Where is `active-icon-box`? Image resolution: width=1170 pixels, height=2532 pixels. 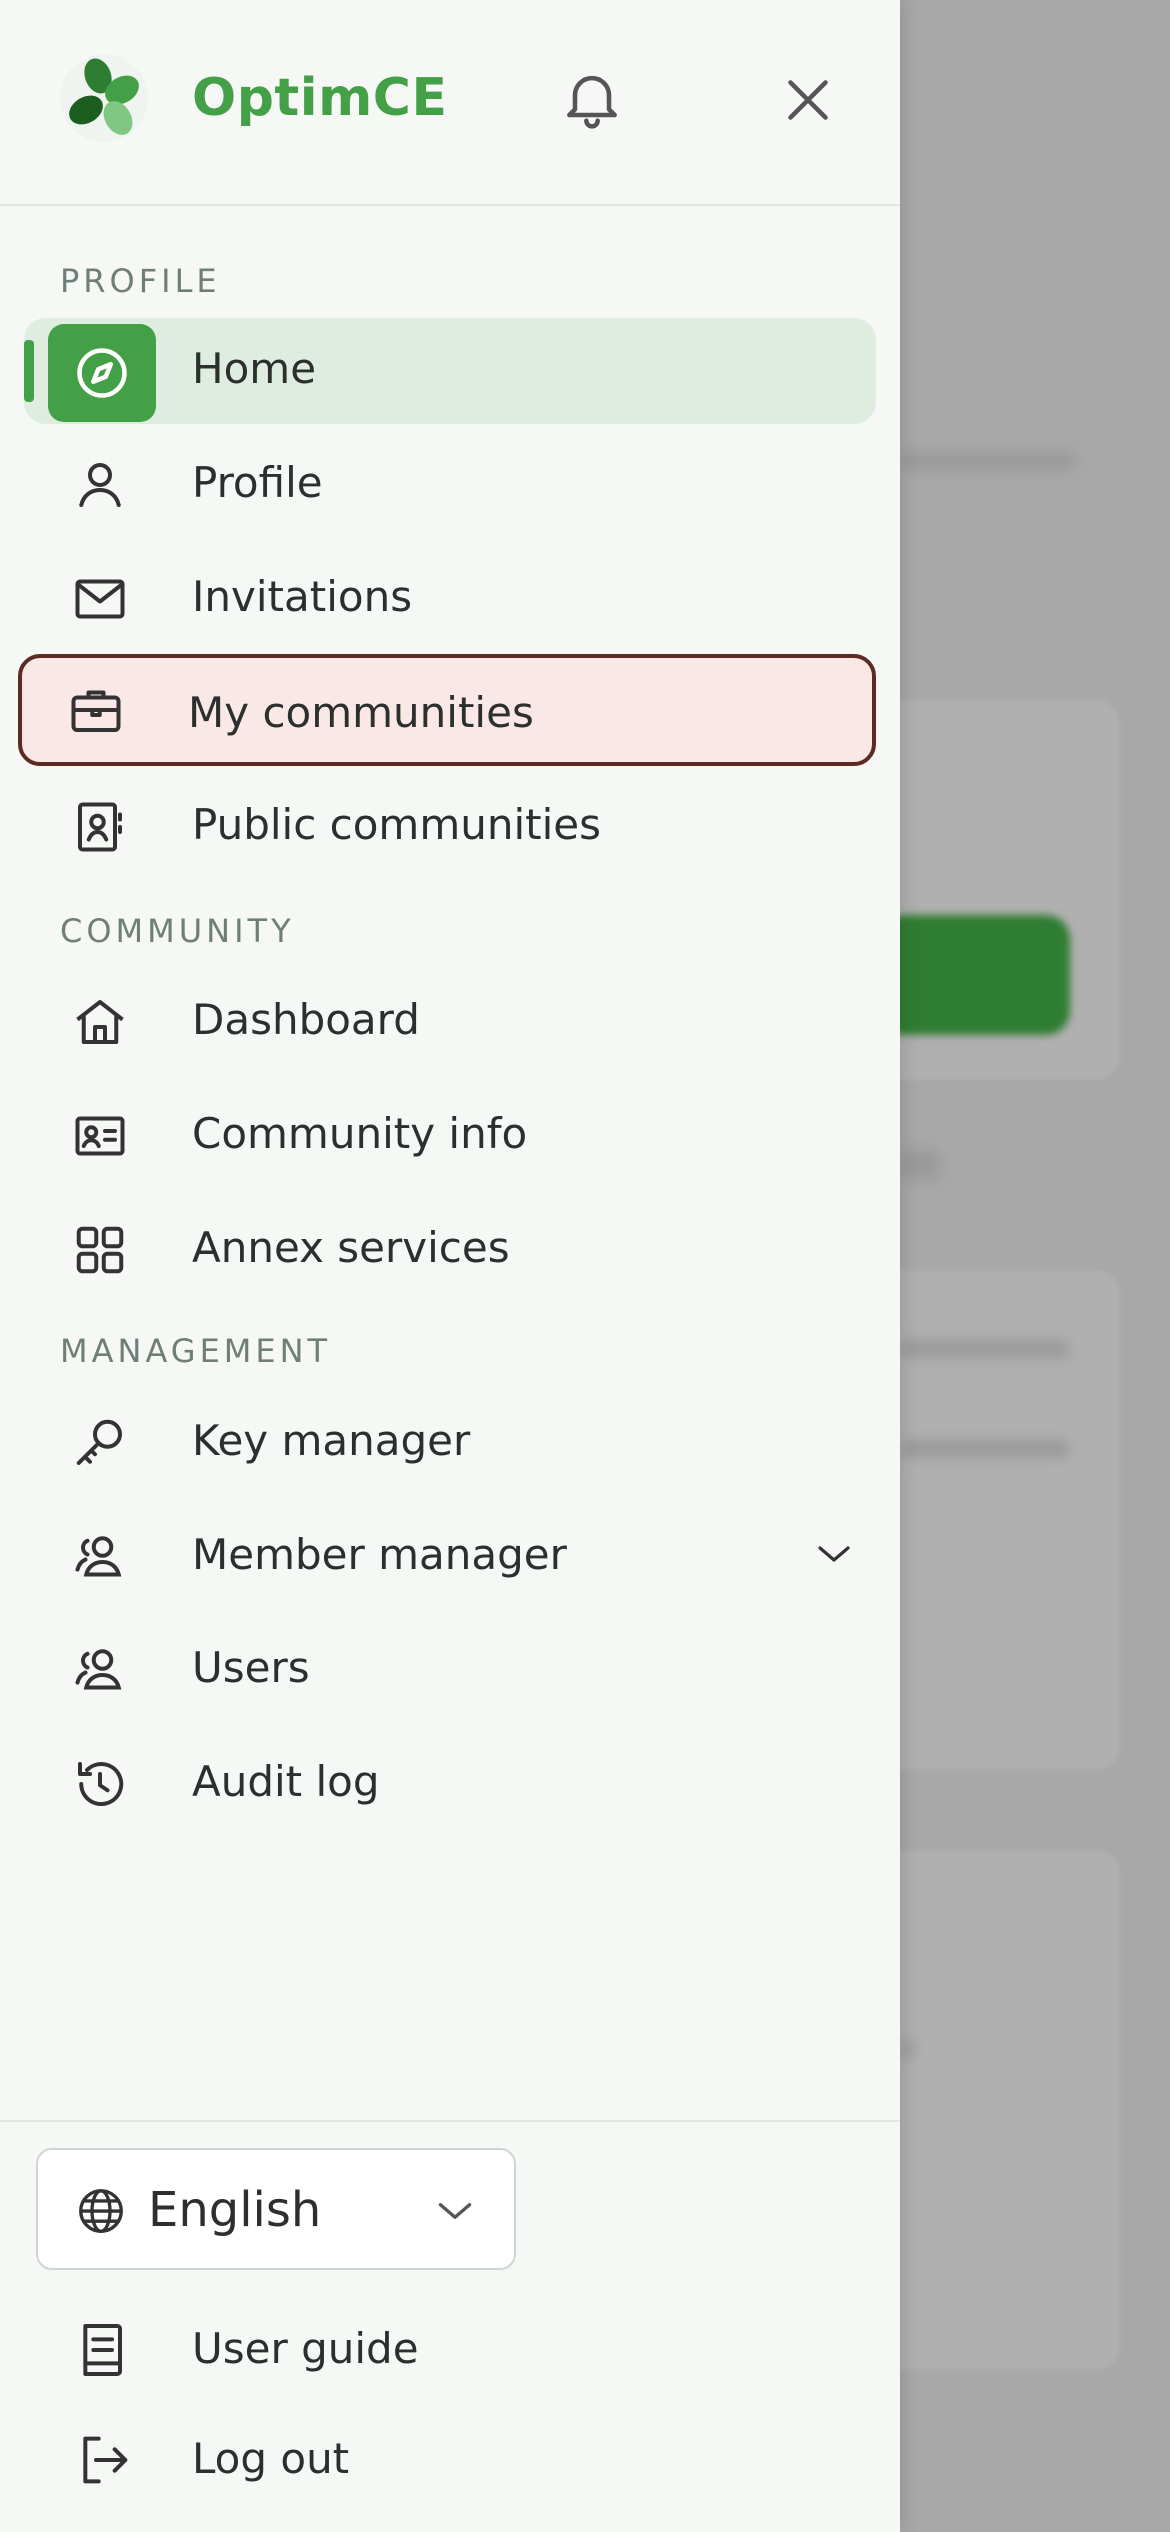 active-icon-box is located at coordinates (102, 373).